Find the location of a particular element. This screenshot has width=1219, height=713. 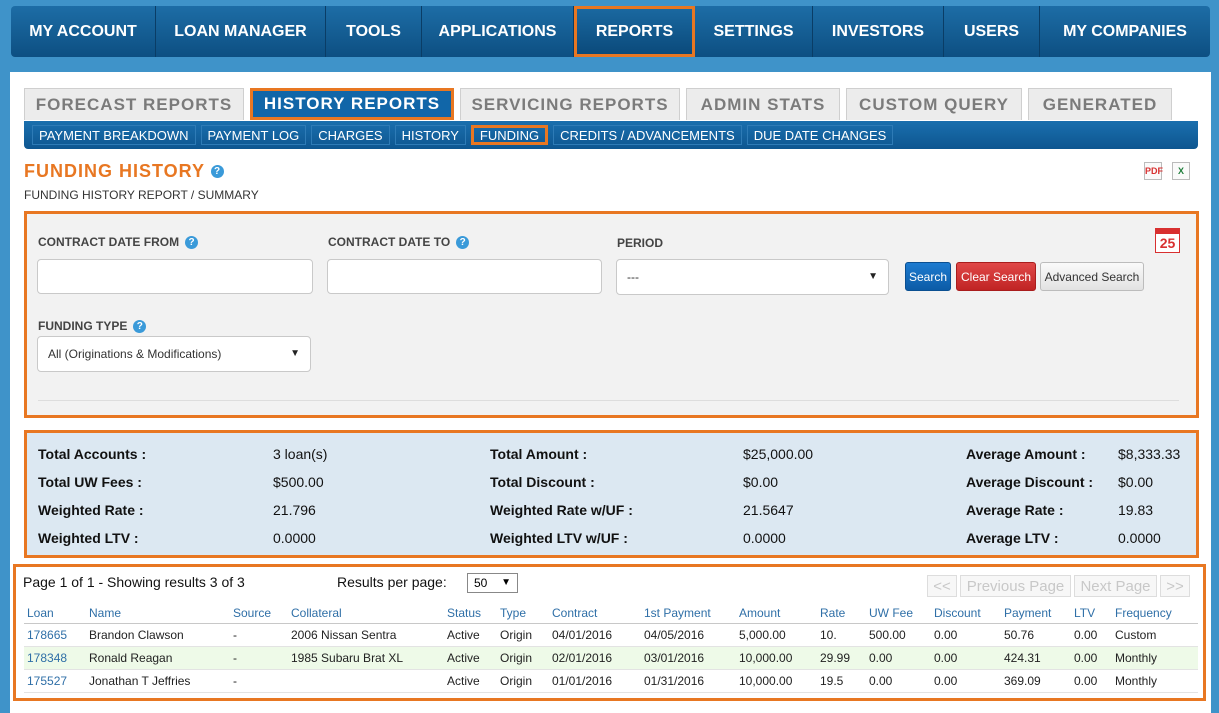

column-header: Type is located at coordinates (523, 614).